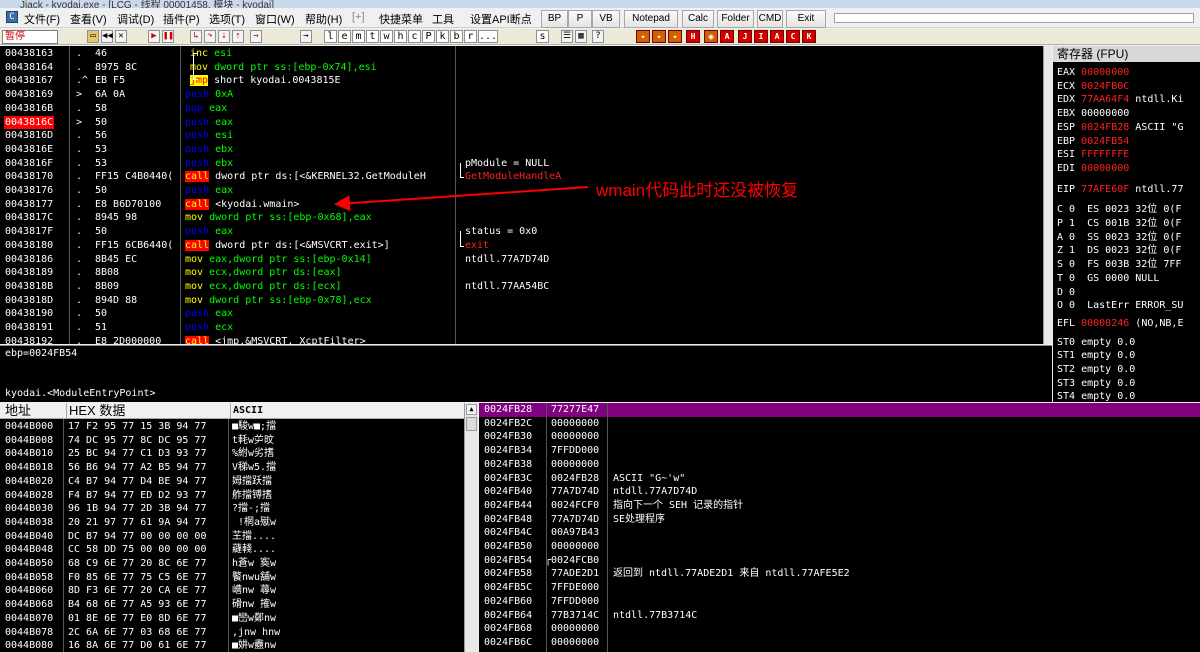  What do you see at coordinates (232, 645) in the screenshot?
I see `dump-row: 0044B080 16 8A 6E 77 D0 61 6E 77 ■妌w衋nw` at bounding box center [232, 645].